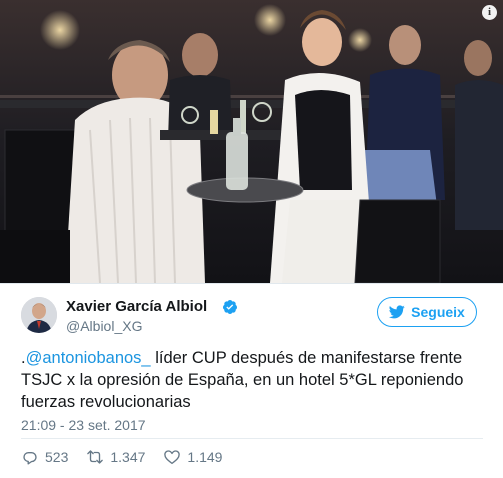 This screenshot has height=478, width=503. I want to click on heart-icon, so click(172, 457).